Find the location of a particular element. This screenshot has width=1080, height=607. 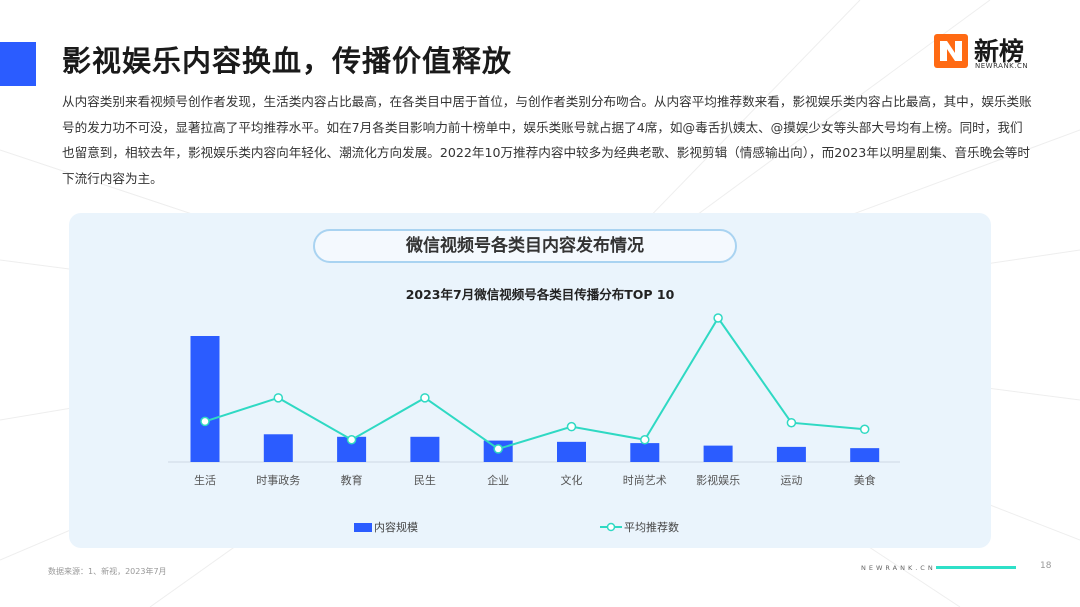

legend-swatch-bar is located at coordinates (363, 527).